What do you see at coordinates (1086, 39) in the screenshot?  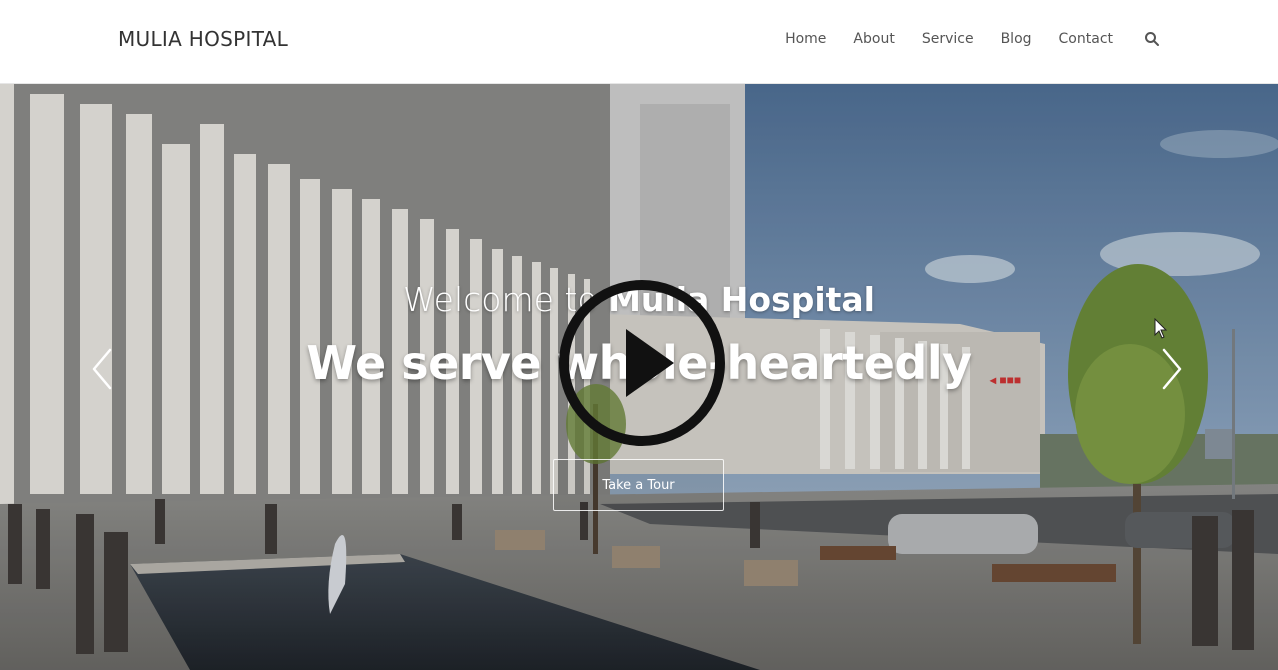 I see `nav-contact: Contact` at bounding box center [1086, 39].